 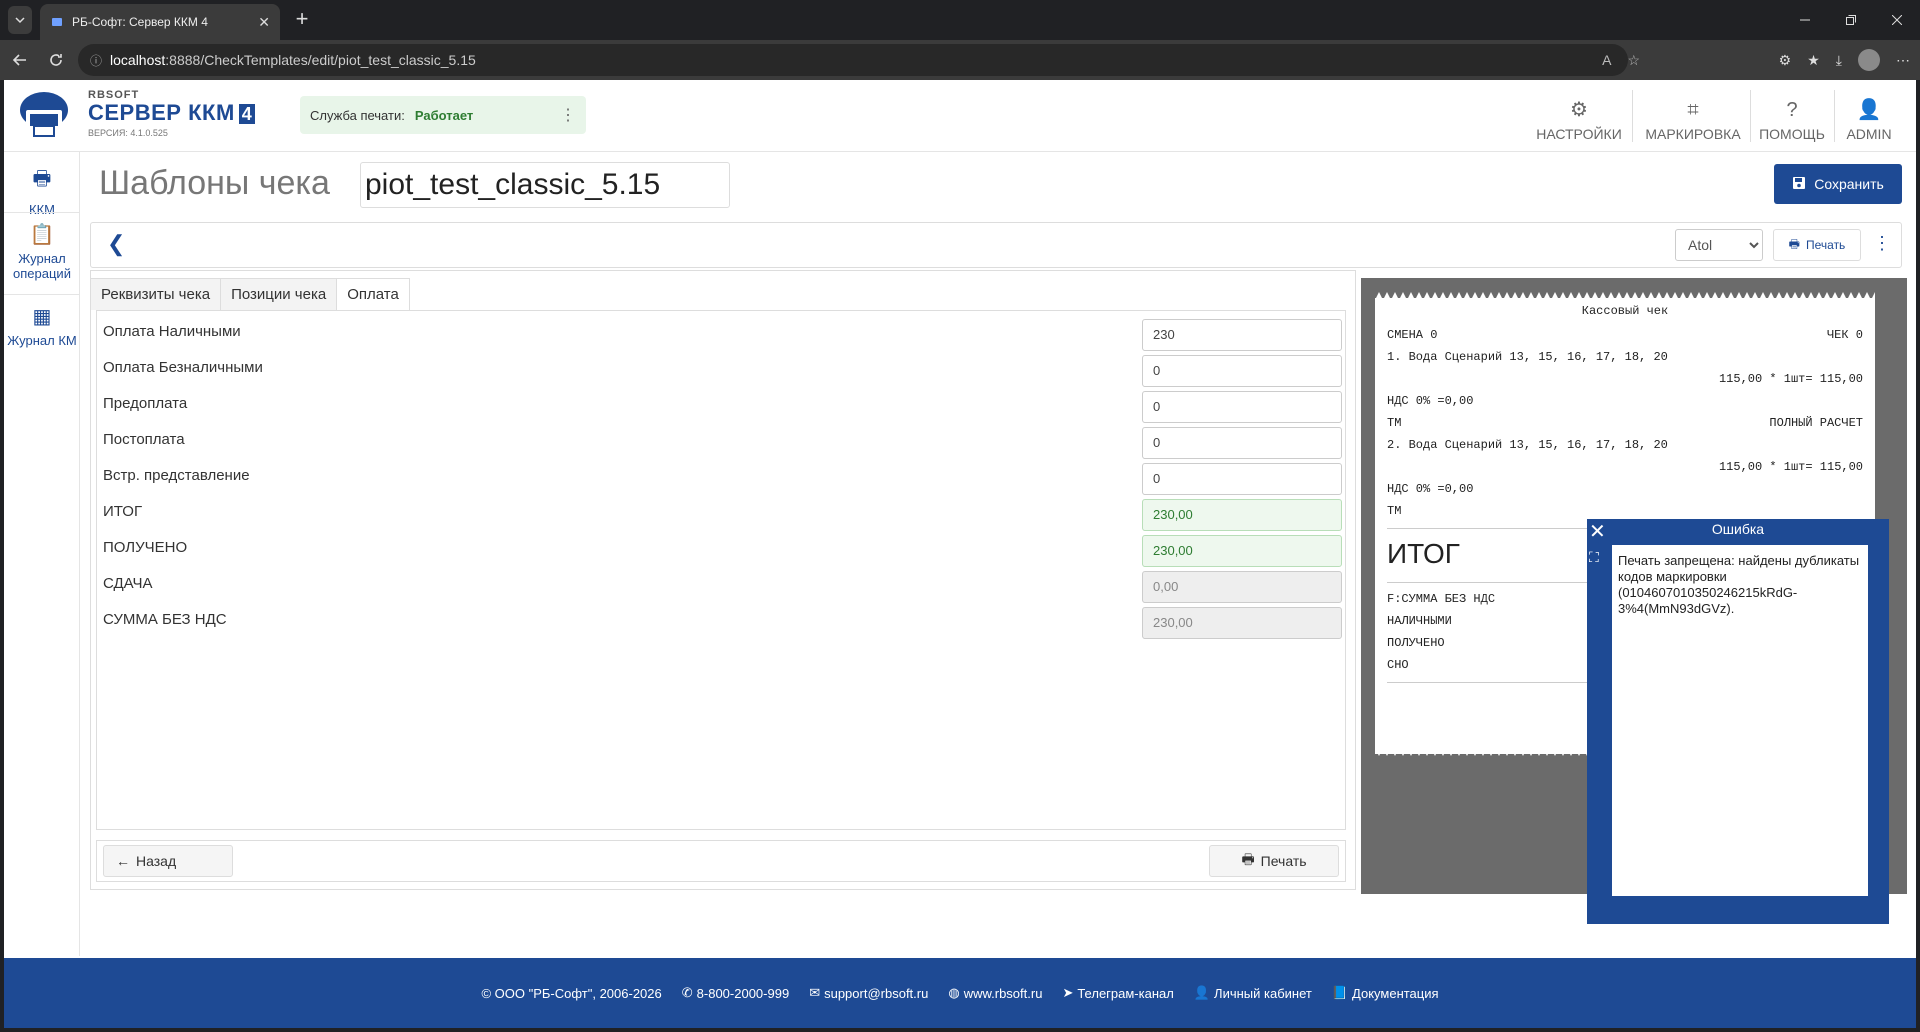 What do you see at coordinates (161, 112) in the screenshot?
I see `logo-product-name: СЕРВЕР ККМ` at bounding box center [161, 112].